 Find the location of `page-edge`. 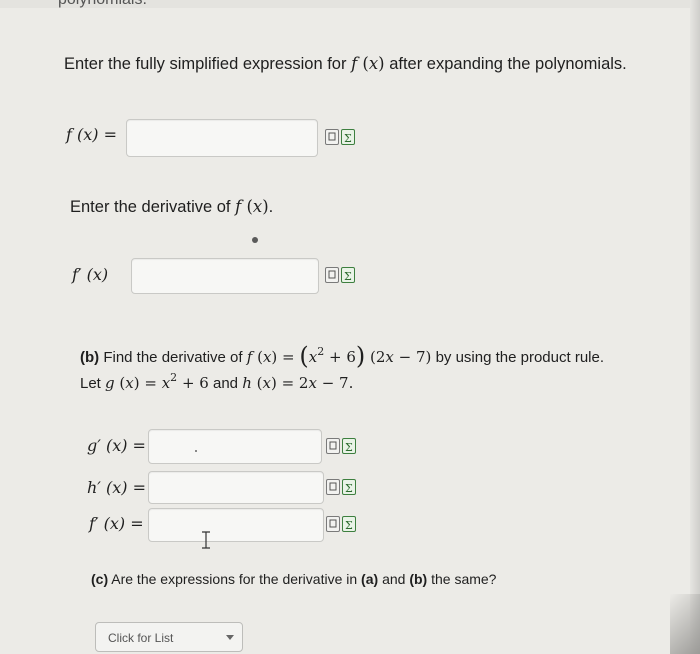

page-edge is located at coordinates (695, 327).